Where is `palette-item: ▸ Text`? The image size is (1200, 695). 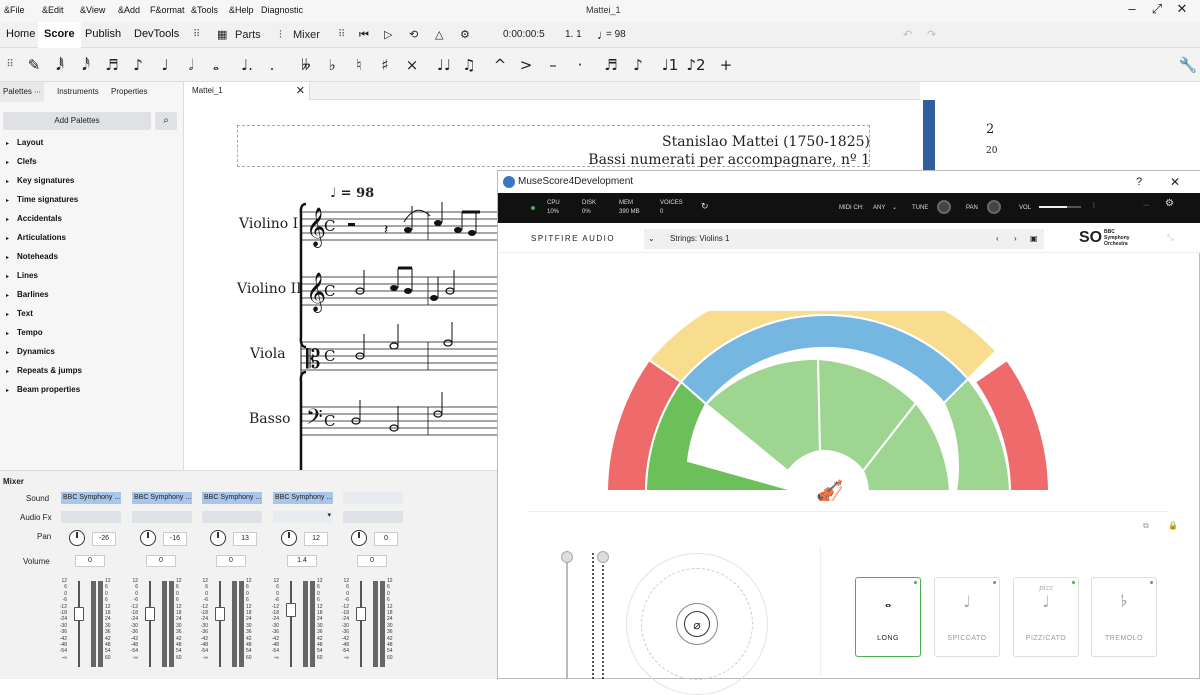
palette-item: ▸ Text is located at coordinates (19, 313).